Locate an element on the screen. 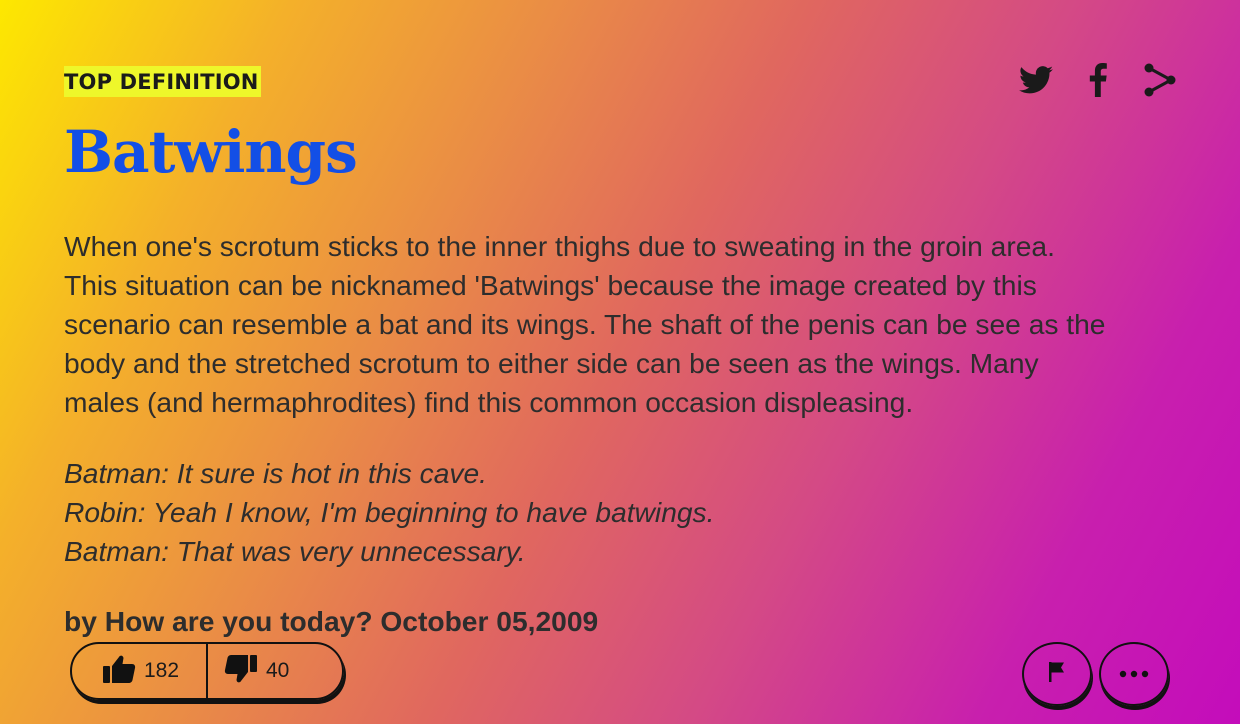 Image resolution: width=1240 pixels, height=724 pixels. ellipsis-icon is located at coordinates (1134, 674).